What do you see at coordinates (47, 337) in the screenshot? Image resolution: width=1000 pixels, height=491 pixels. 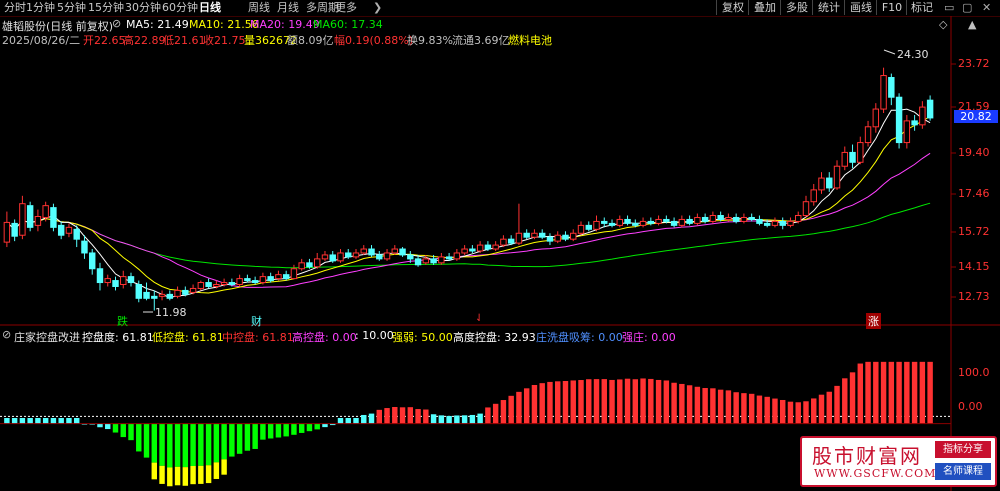 I see `indicator-name: 庄家控盘改进` at bounding box center [47, 337].